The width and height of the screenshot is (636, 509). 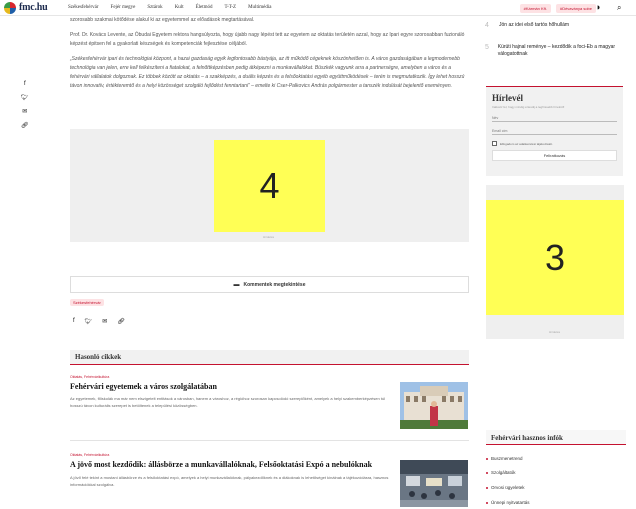 What do you see at coordinates (10, 7) in the screenshot?
I see `logo-icon` at bounding box center [10, 7].